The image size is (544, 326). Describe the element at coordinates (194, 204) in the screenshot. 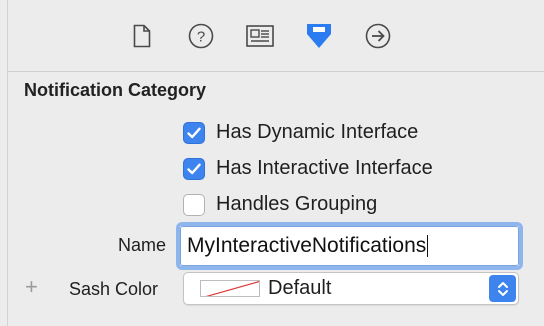

I see `handles-grouping-checkbox` at that location.